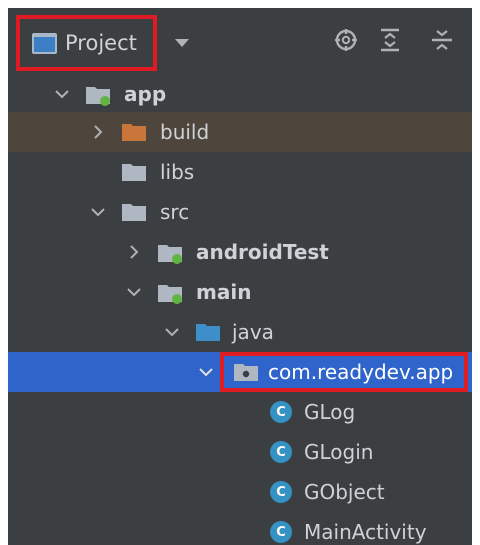 This screenshot has width=480, height=545. Describe the element at coordinates (240, 528) in the screenshot. I see `tree-item-mainactivity: C MainActivity` at that location.